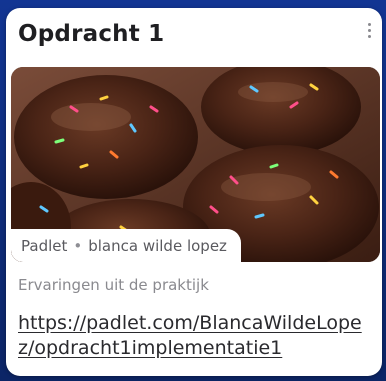  Describe the element at coordinates (157, 245) in the screenshot. I see `source-author: blanca wilde lopez` at that location.